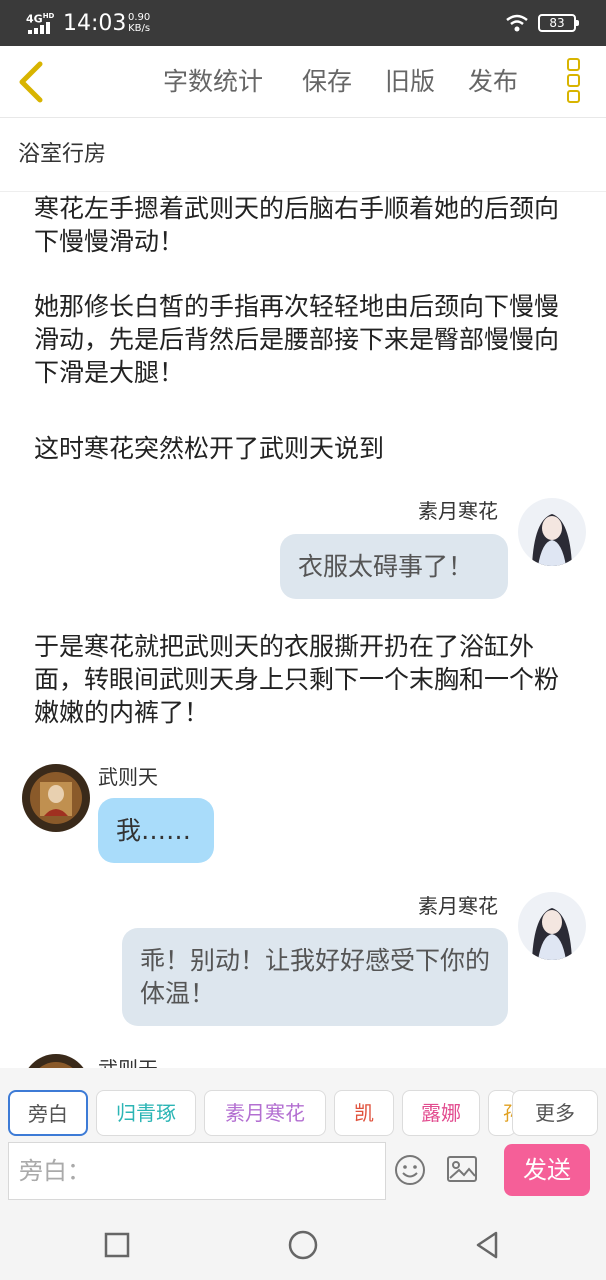 This screenshot has height=1280, width=606. I want to click on back-button, so click(32, 82).